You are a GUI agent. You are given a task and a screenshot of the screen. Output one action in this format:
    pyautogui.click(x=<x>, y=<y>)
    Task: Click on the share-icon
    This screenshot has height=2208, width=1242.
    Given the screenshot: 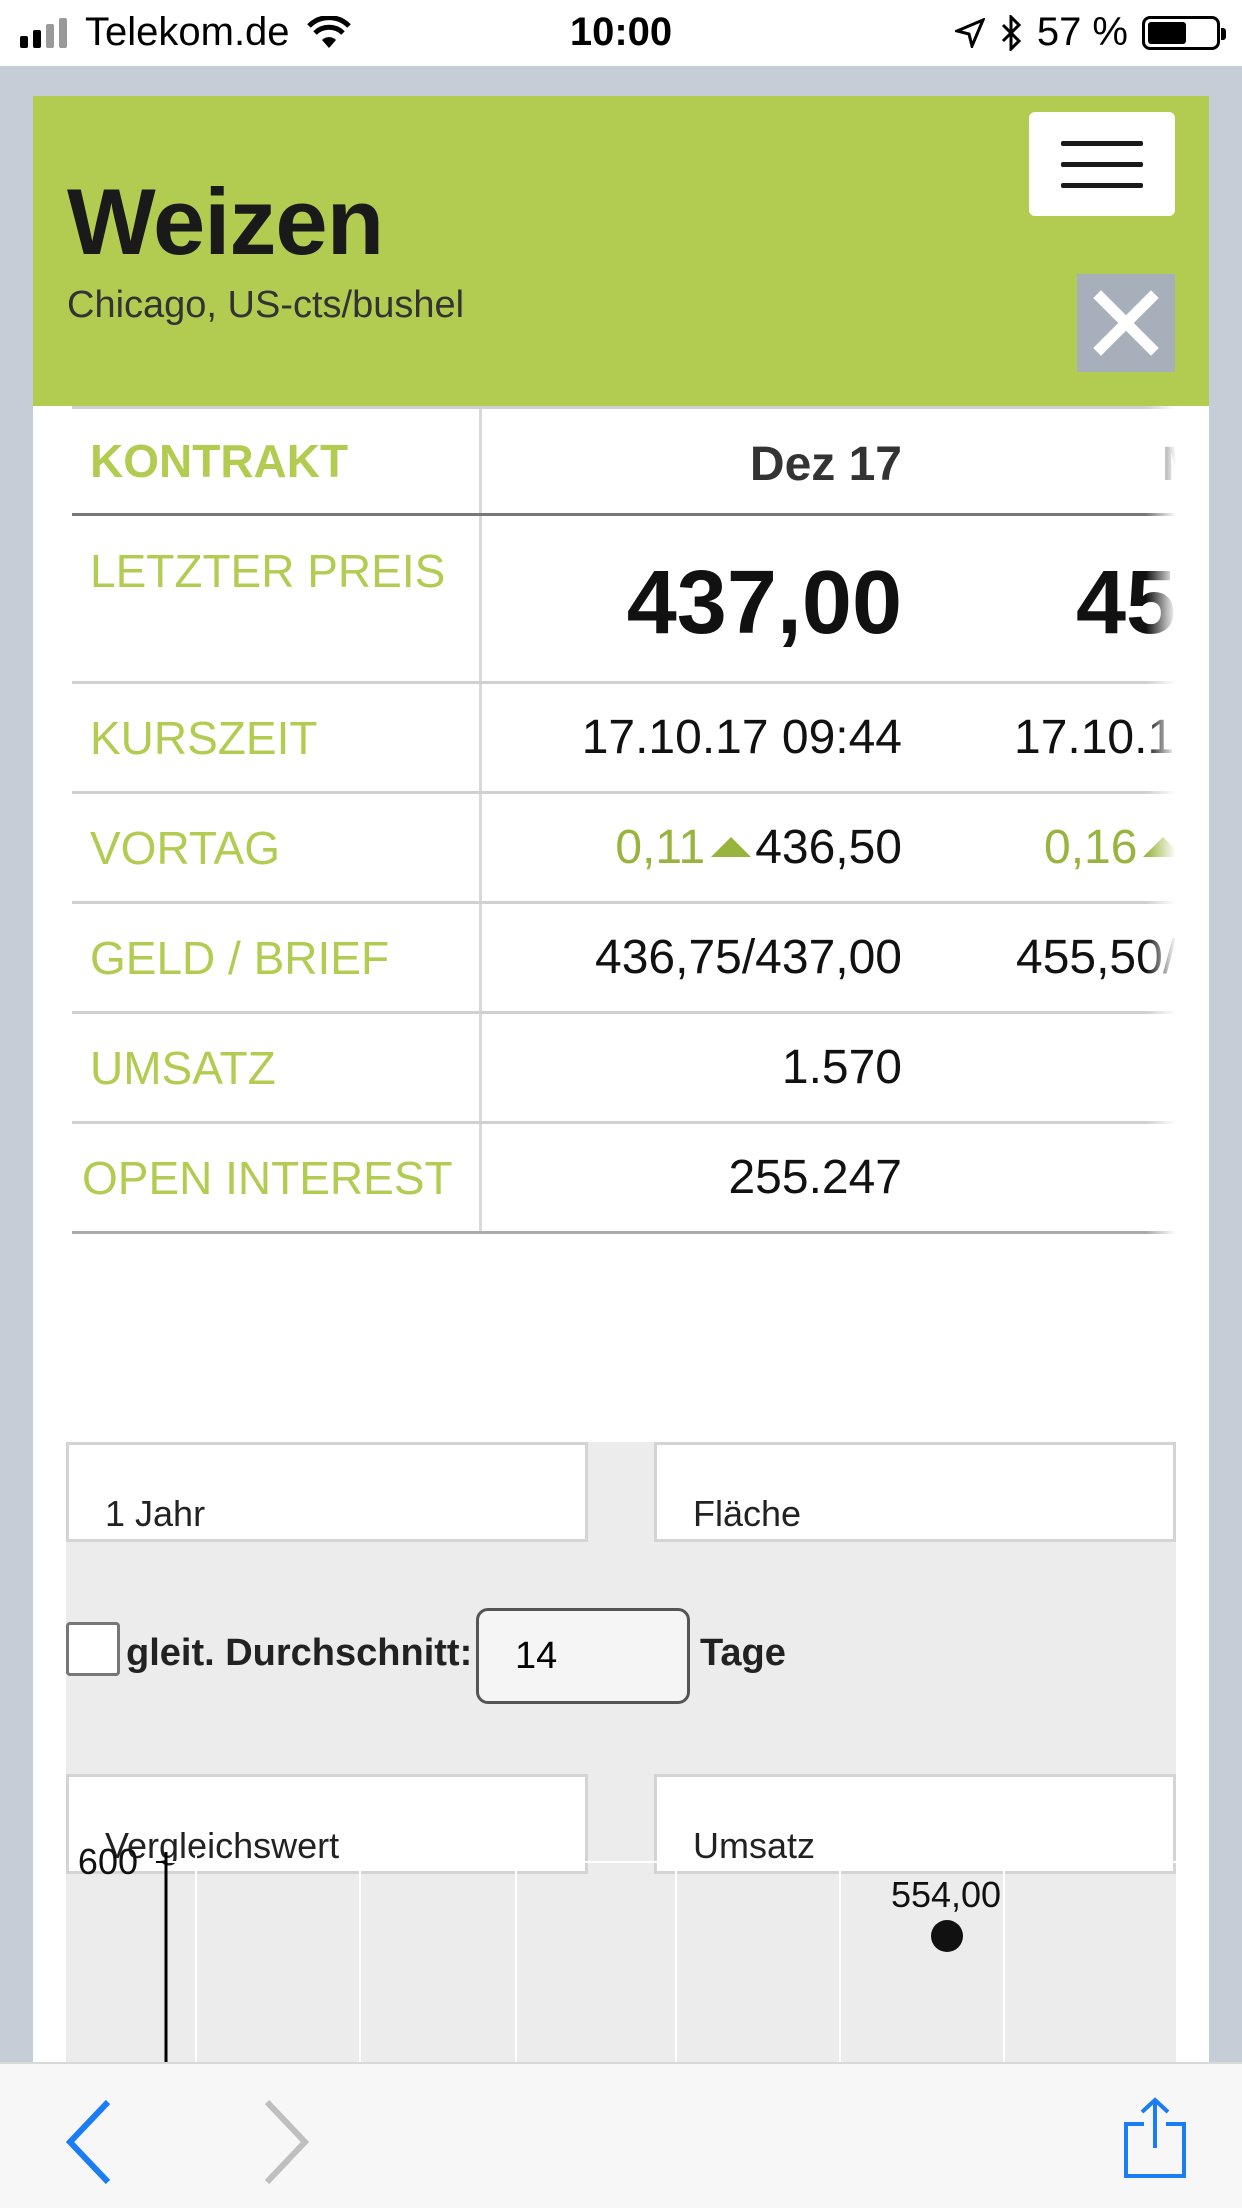 What is the action you would take?
    pyautogui.click(x=1155, y=2137)
    